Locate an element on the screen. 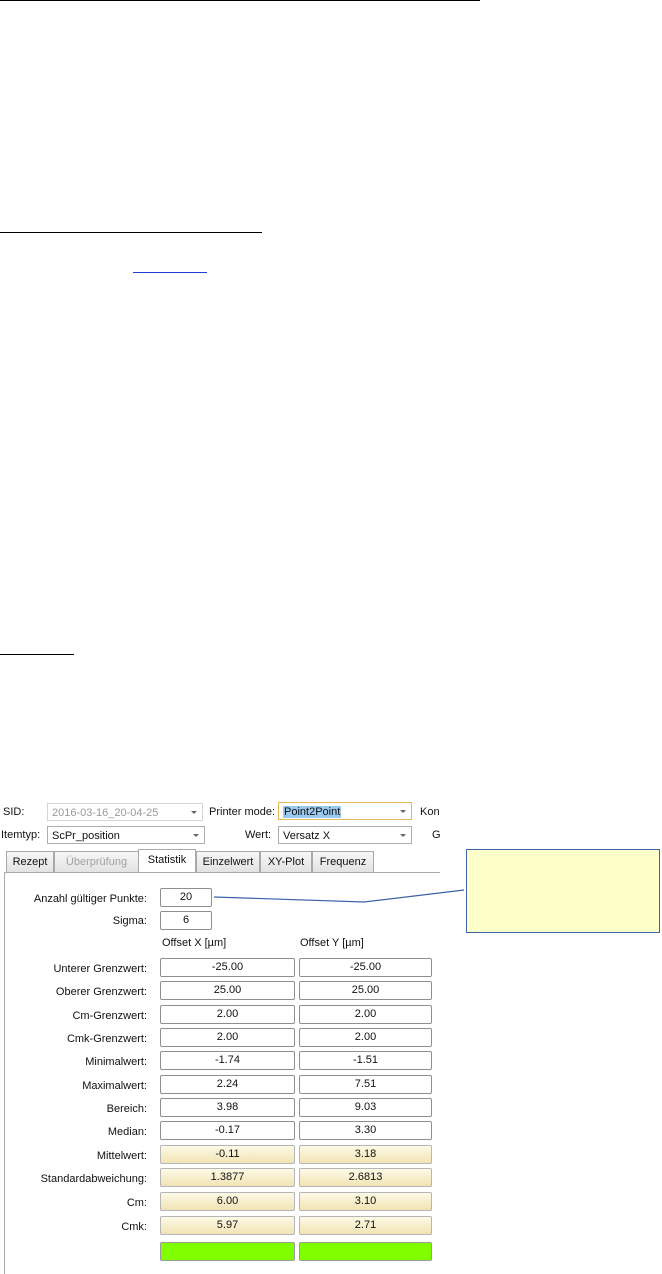 Image resolution: width=662 pixels, height=1274 pixels. callout-note is located at coordinates (563, 891).